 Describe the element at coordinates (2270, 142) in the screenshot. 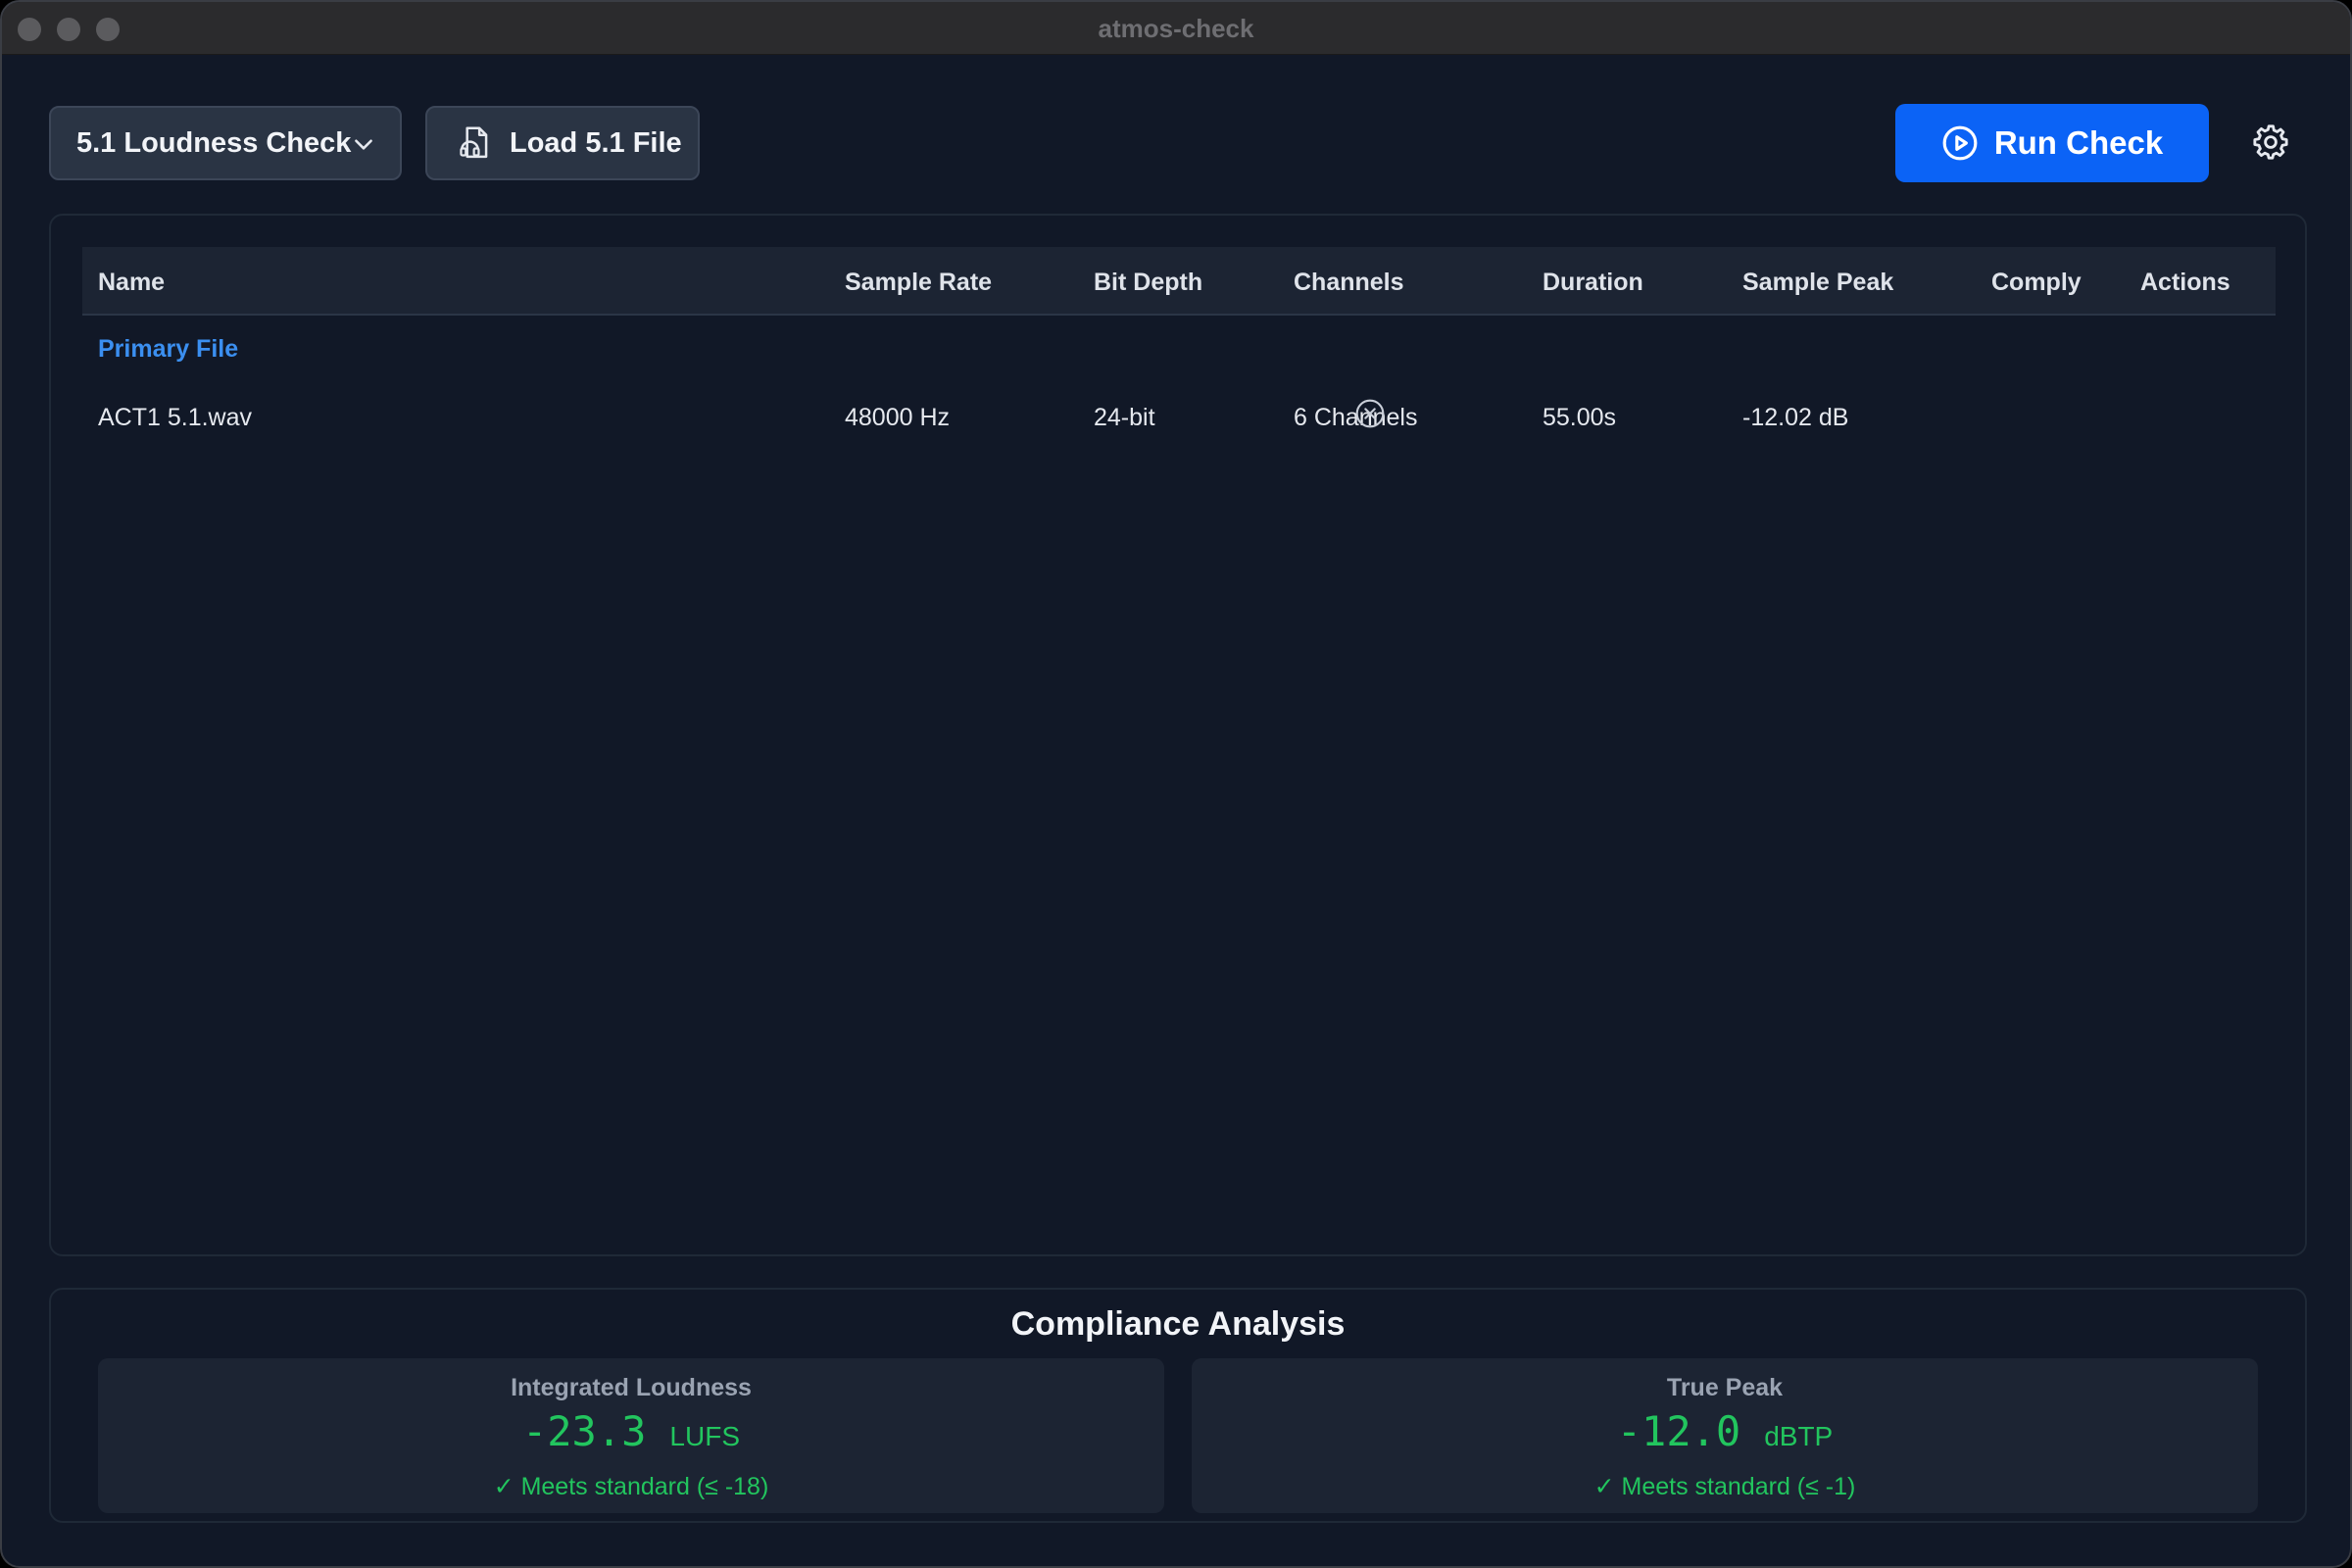

I see `gear-icon` at that location.